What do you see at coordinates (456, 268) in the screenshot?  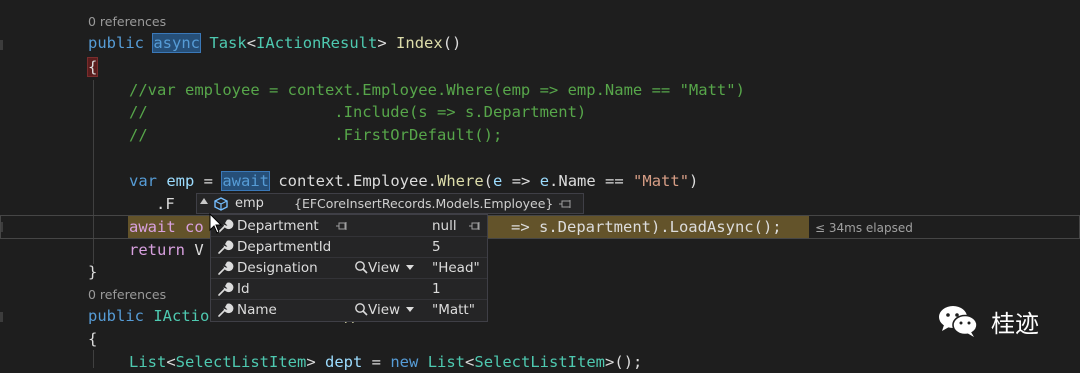 I see `member-value: "Head"` at bounding box center [456, 268].